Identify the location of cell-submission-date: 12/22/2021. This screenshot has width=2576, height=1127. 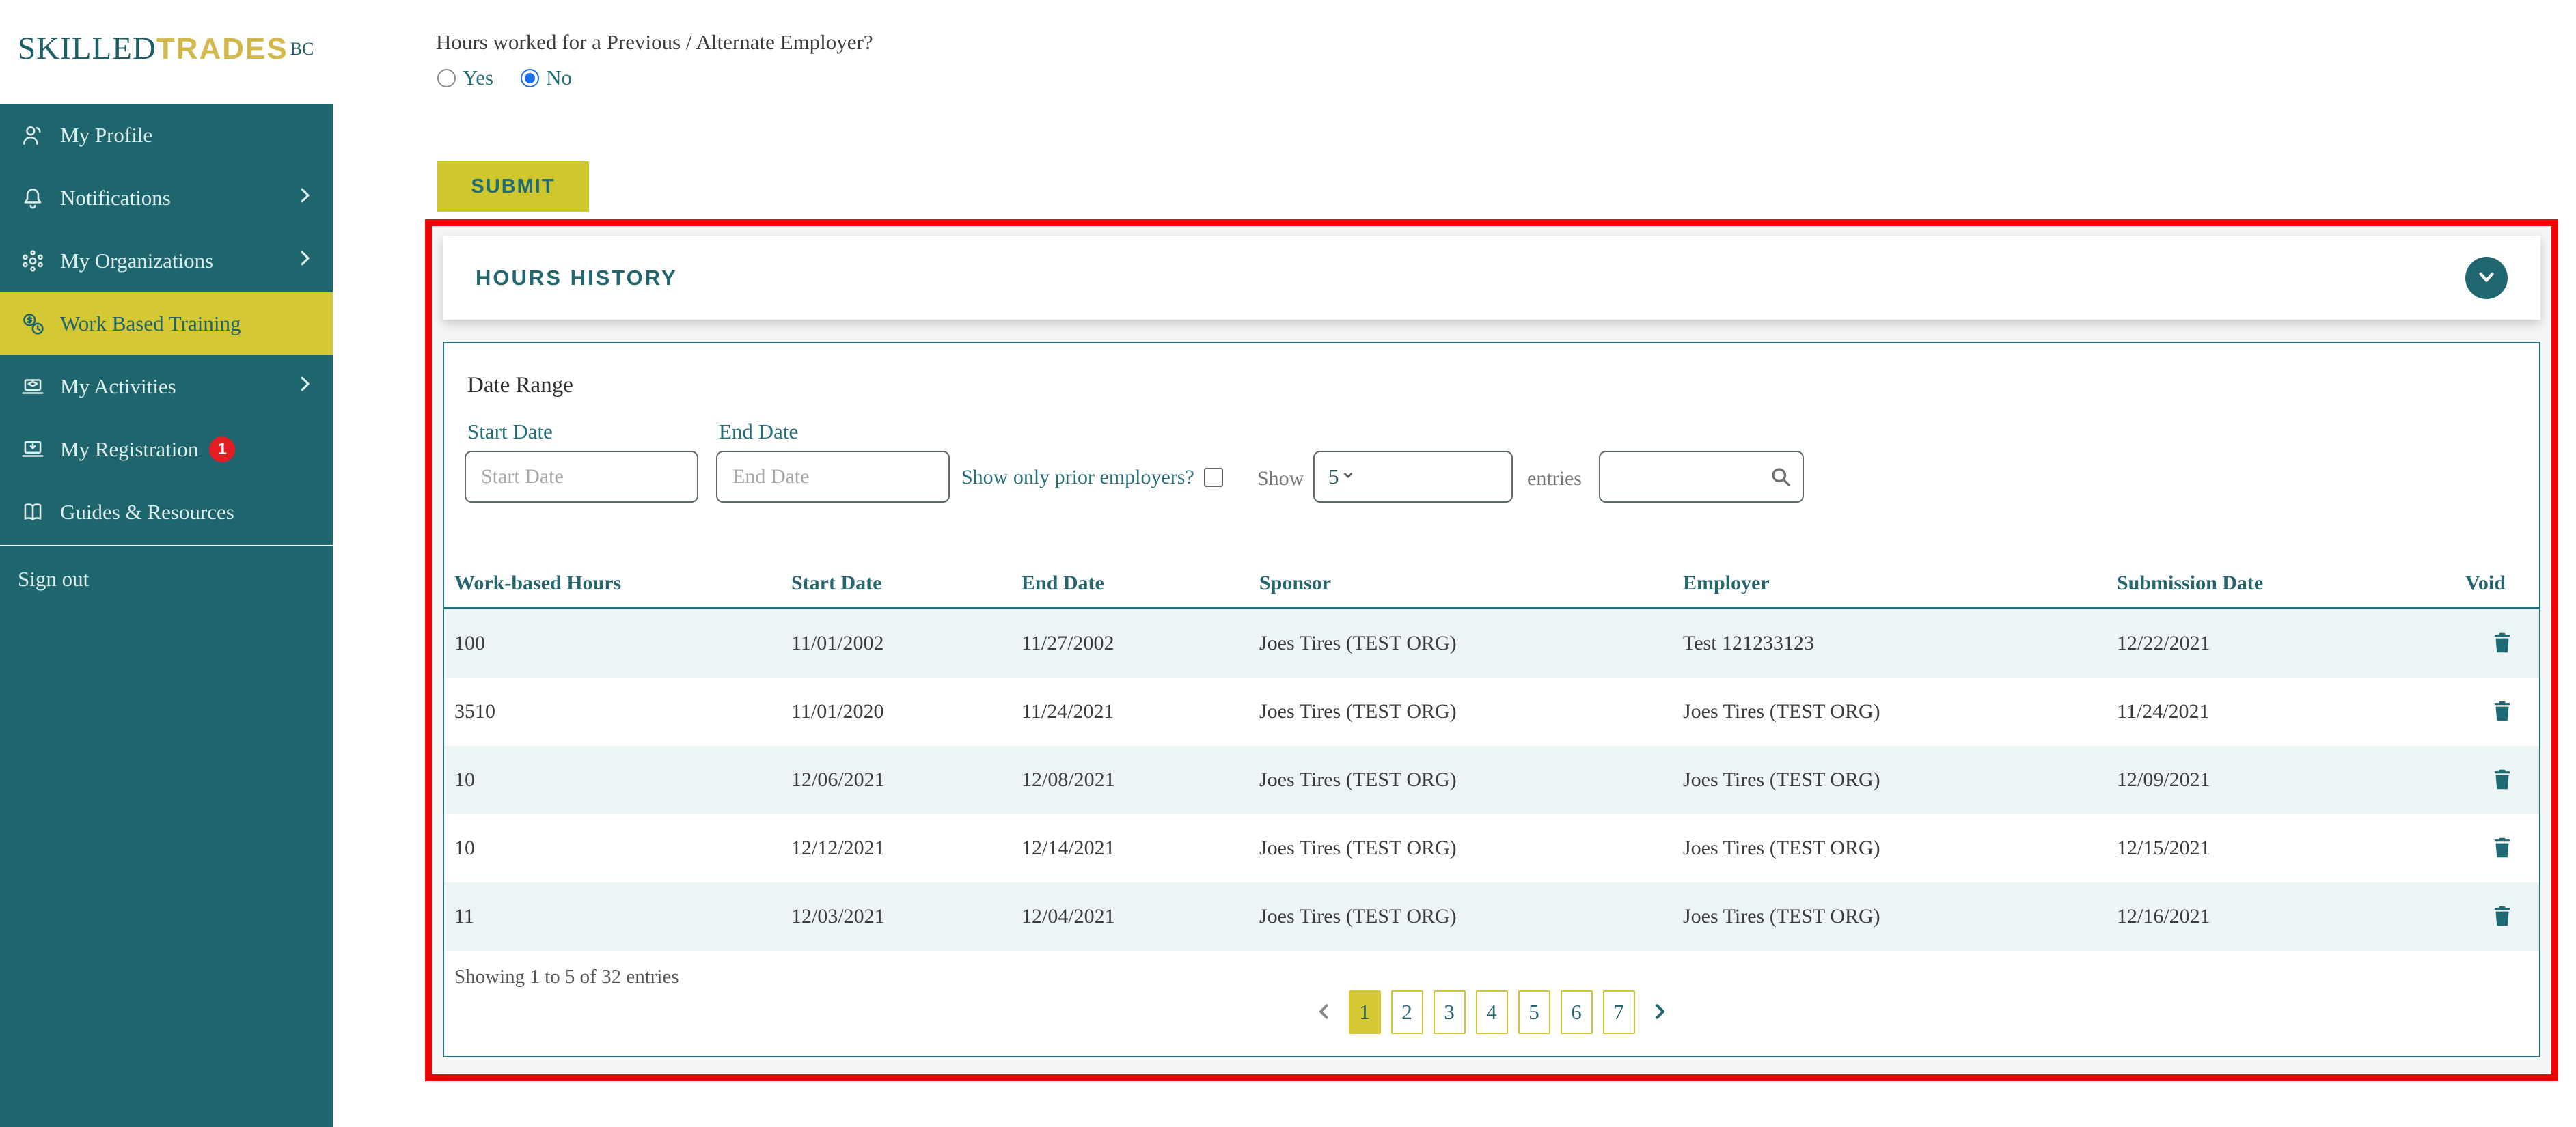
(2163, 643).